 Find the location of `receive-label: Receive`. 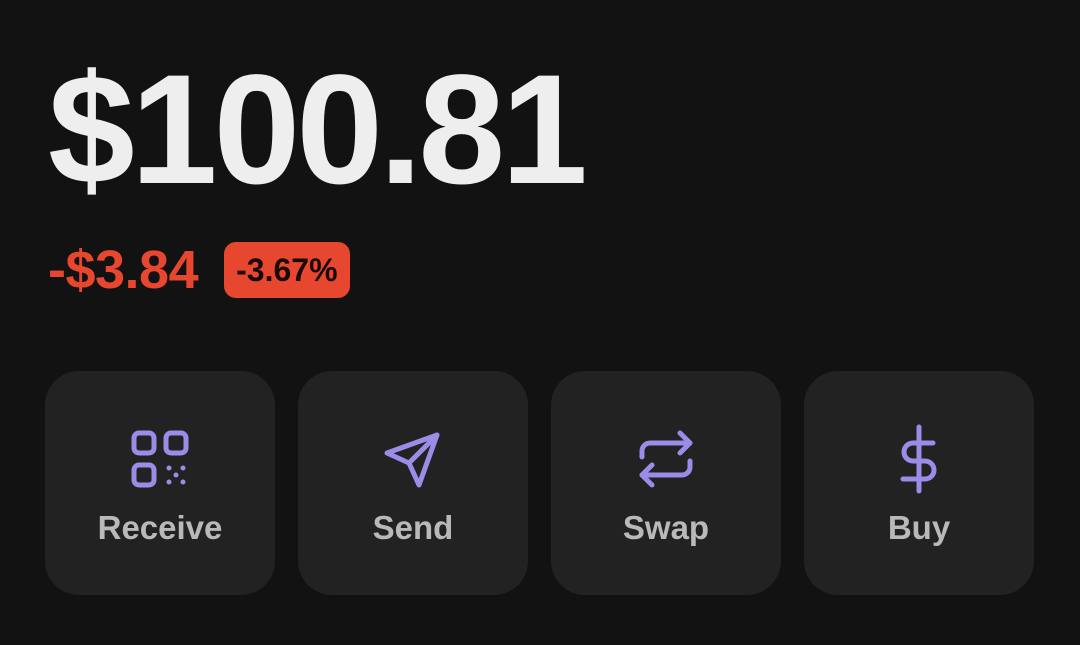

receive-label: Receive is located at coordinates (160, 527).